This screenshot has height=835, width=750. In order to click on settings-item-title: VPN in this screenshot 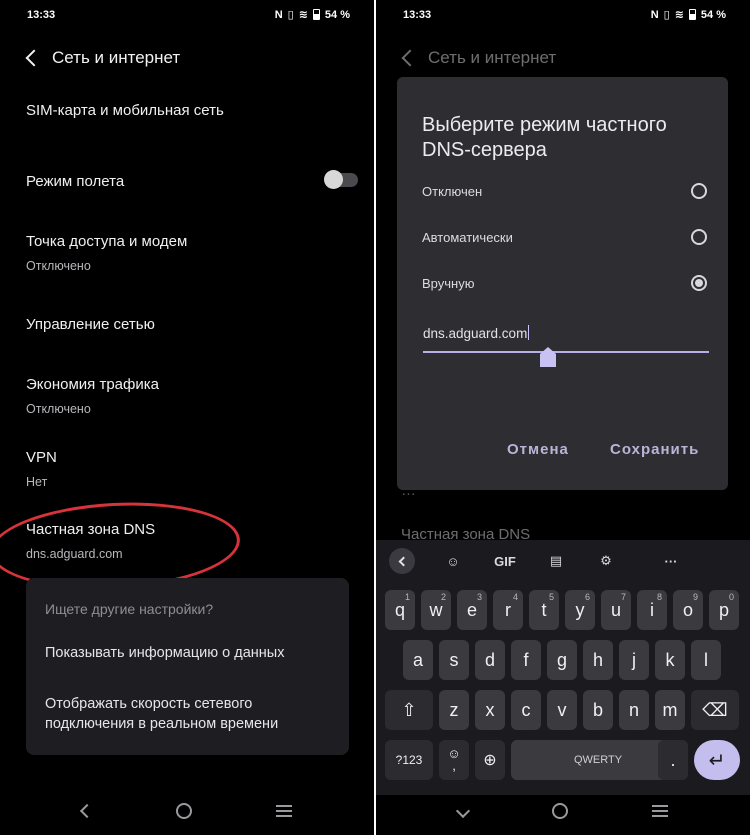, I will do `click(41, 457)`.